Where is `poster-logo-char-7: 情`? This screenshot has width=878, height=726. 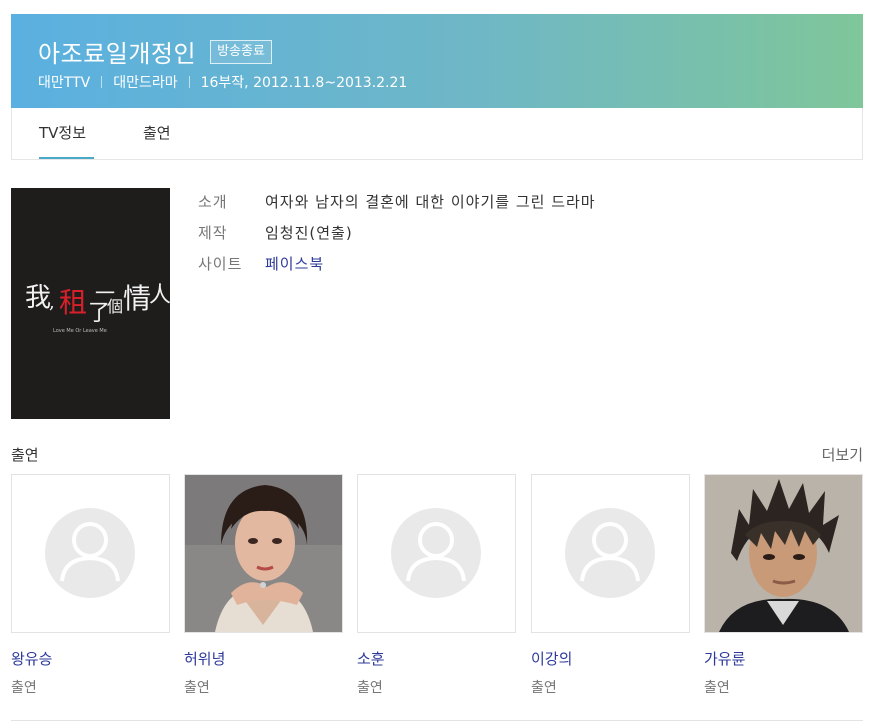
poster-logo-char-7: 情 is located at coordinates (137, 298).